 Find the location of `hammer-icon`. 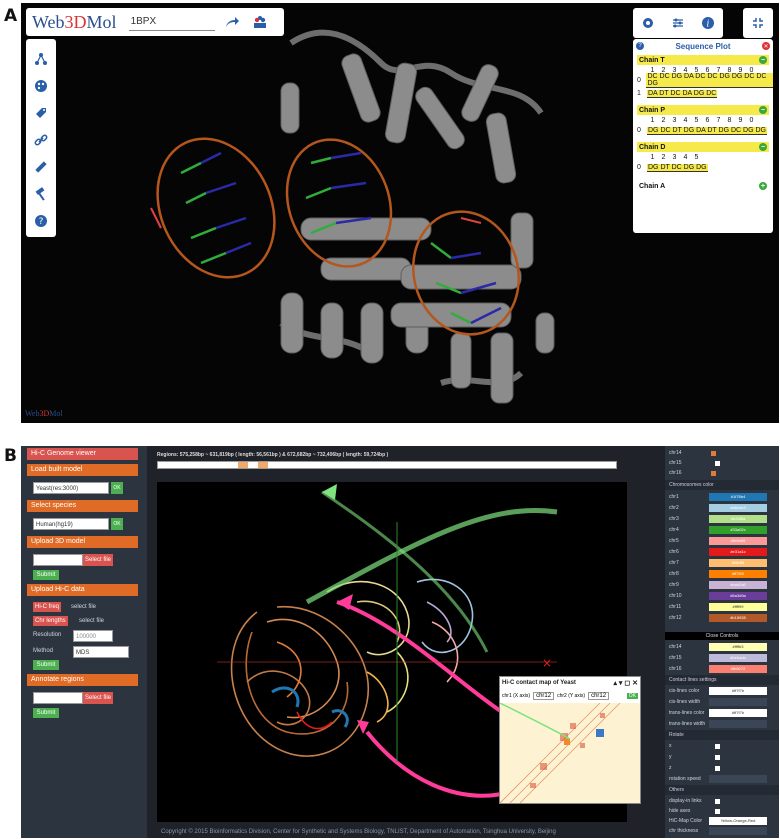

hammer-icon is located at coordinates (41, 193).